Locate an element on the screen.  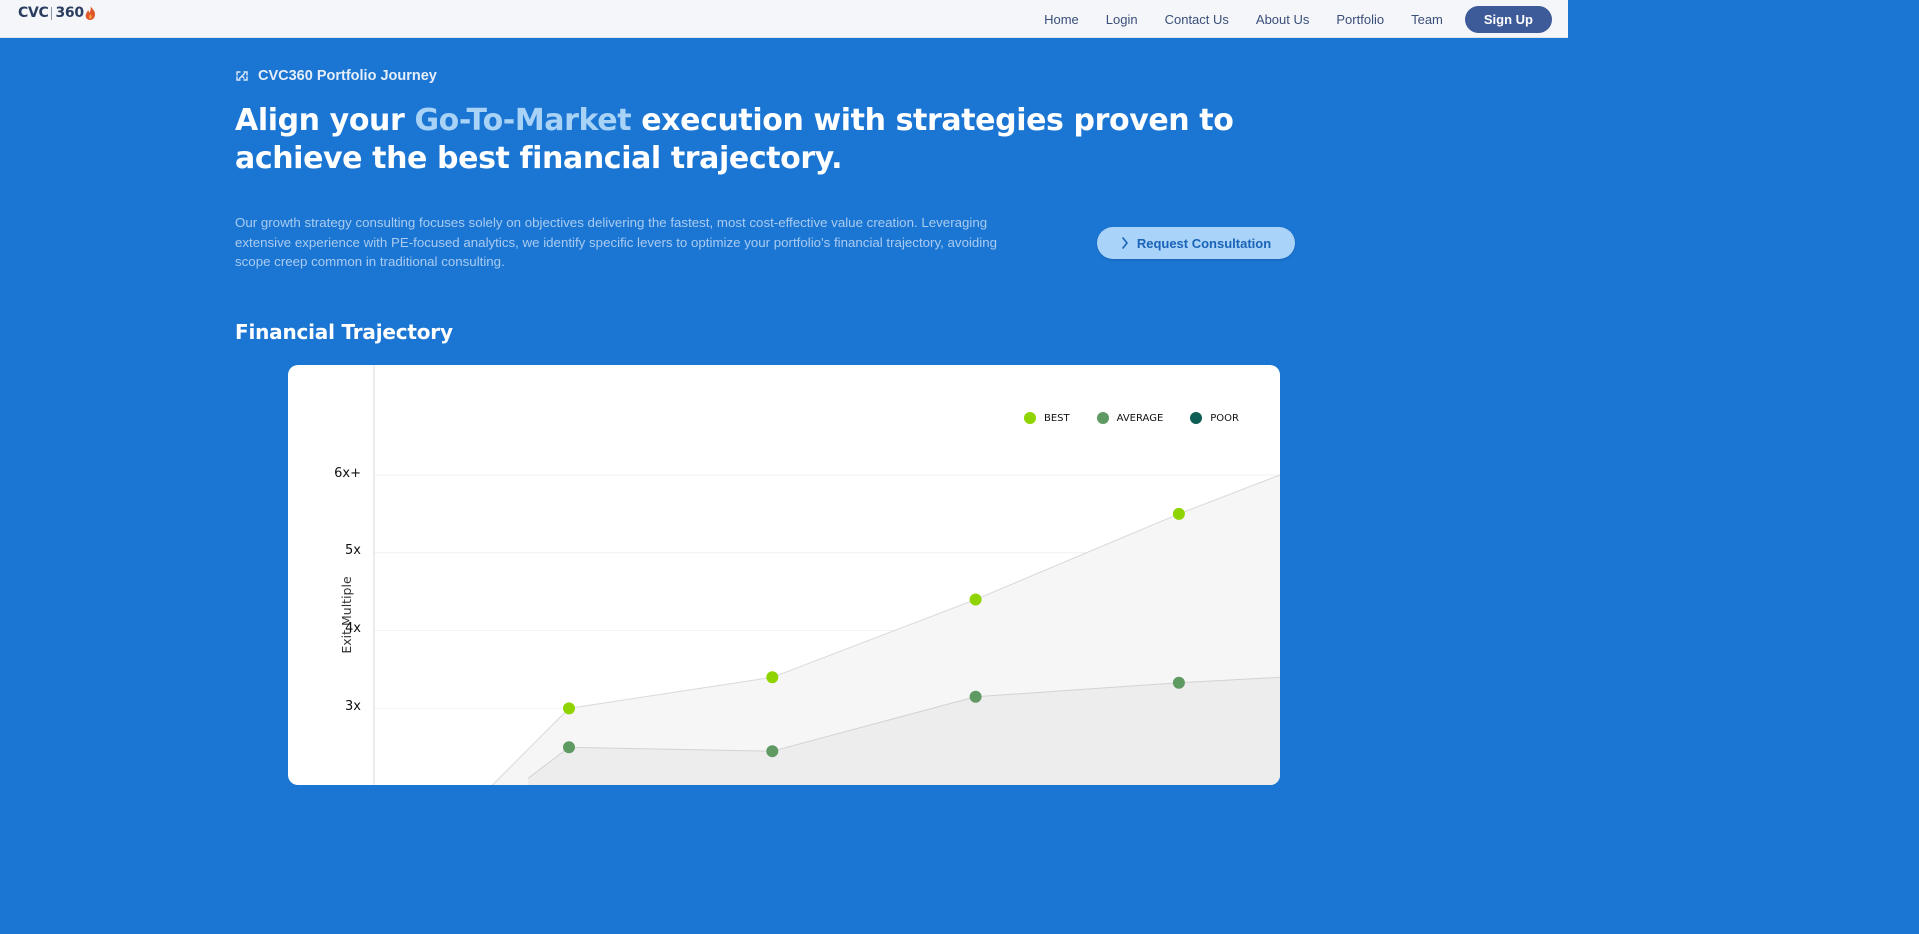
request-consultation-button: Request Consultation is located at coordinates (1196, 243).